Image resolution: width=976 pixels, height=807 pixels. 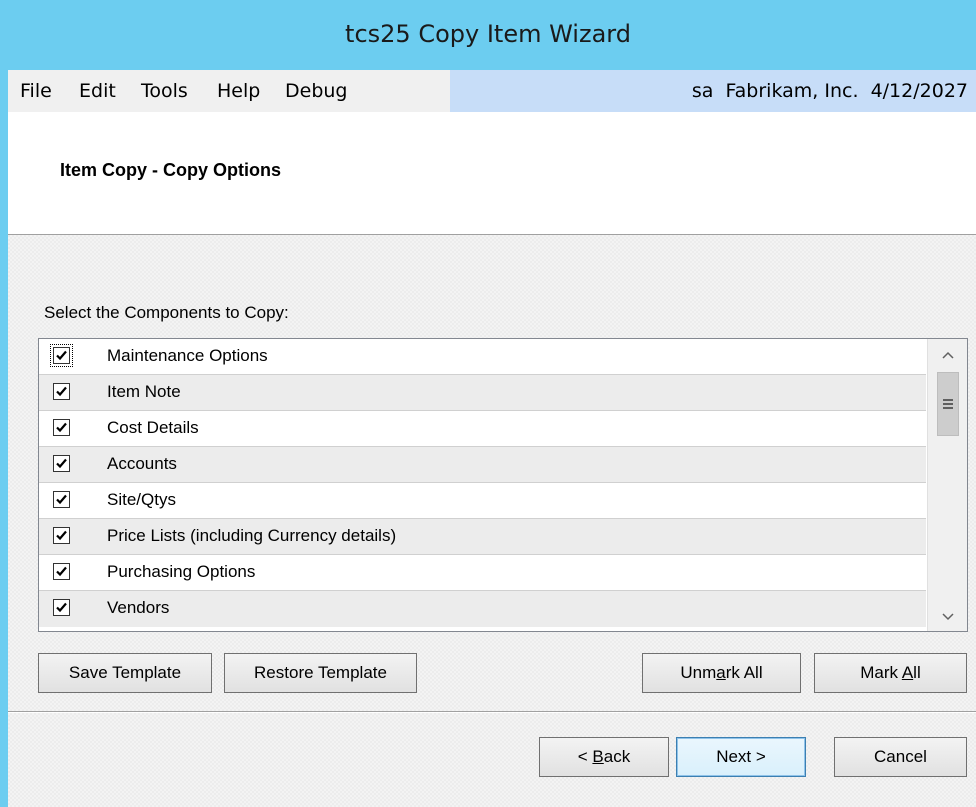 I want to click on menu-help: Help, so click(x=238, y=91).